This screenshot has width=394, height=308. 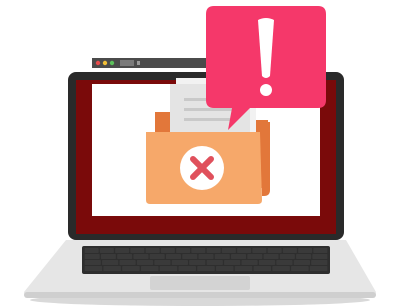 What do you see at coordinates (127, 63) in the screenshot?
I see `address-bar` at bounding box center [127, 63].